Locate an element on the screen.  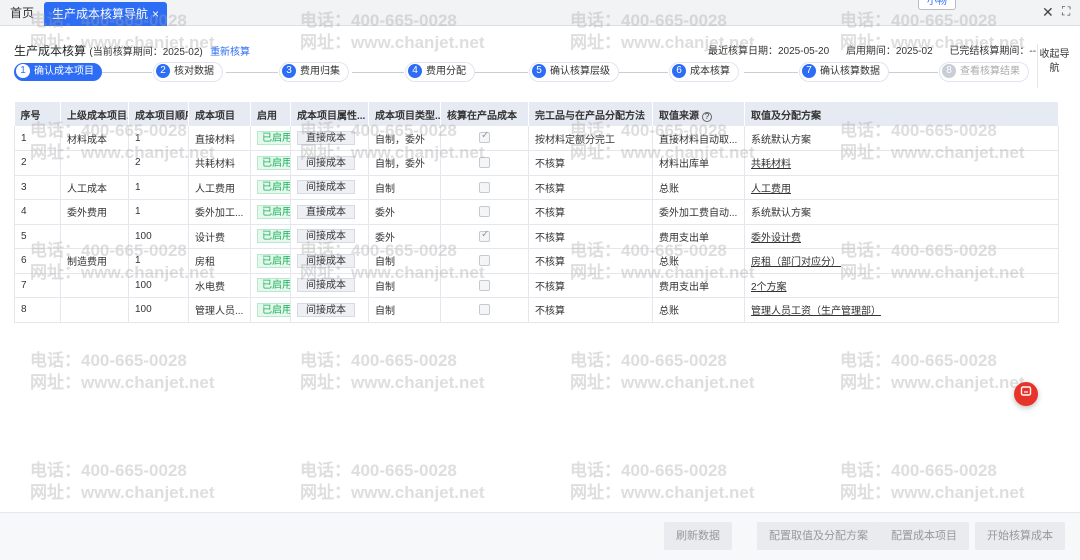
step-6: 6 成本核算 is located at coordinates (704, 72).